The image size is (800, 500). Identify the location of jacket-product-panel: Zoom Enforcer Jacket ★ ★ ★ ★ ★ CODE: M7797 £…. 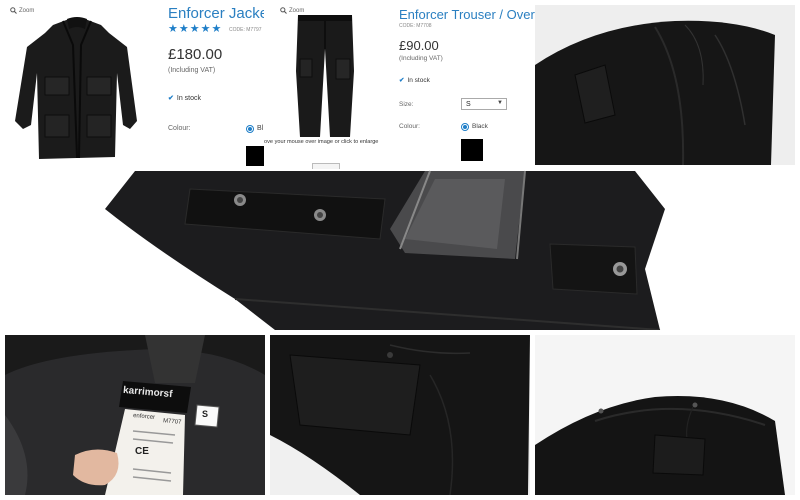
(137, 87).